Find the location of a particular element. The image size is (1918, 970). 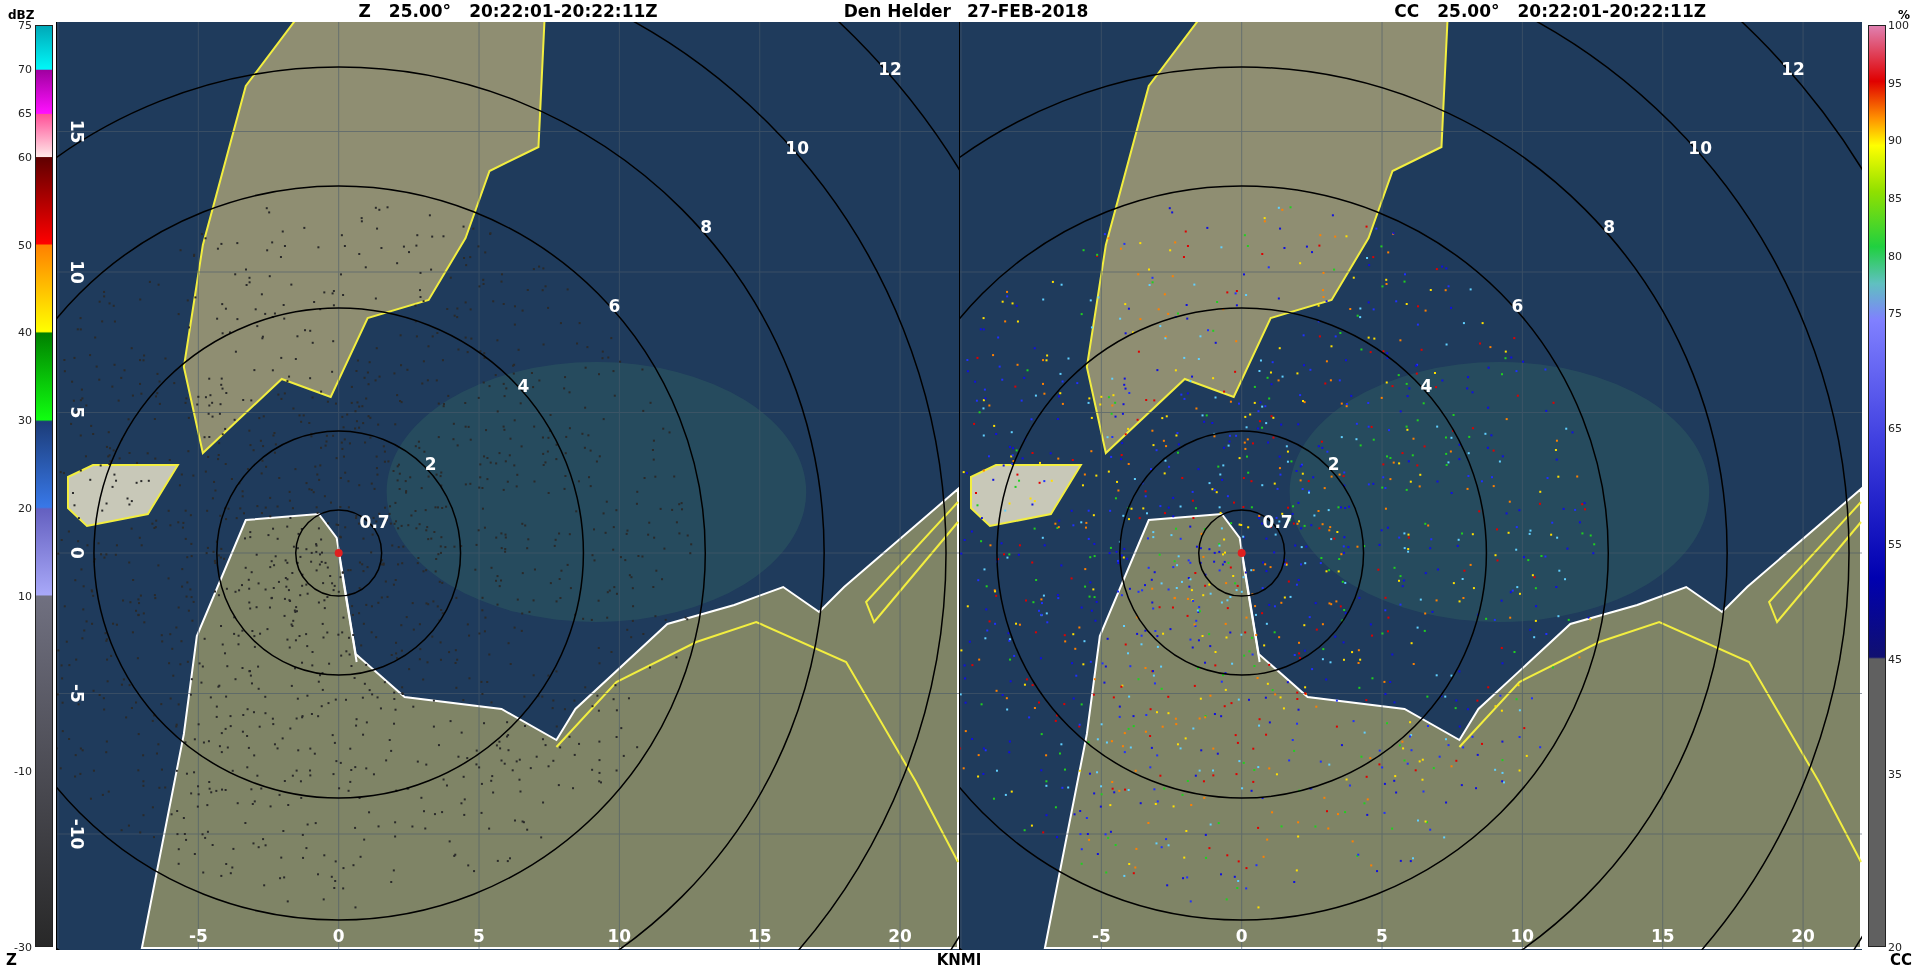

scale-tick-label: 60 is located at coordinates (25, 157).